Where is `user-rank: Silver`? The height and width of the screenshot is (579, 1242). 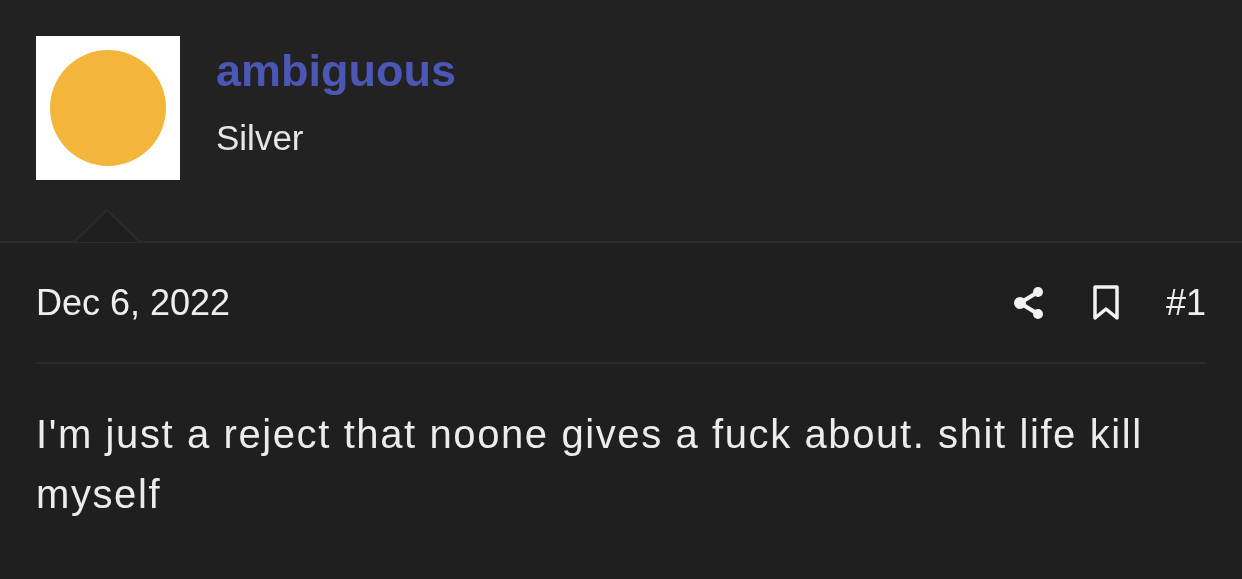
user-rank: Silver is located at coordinates (260, 138).